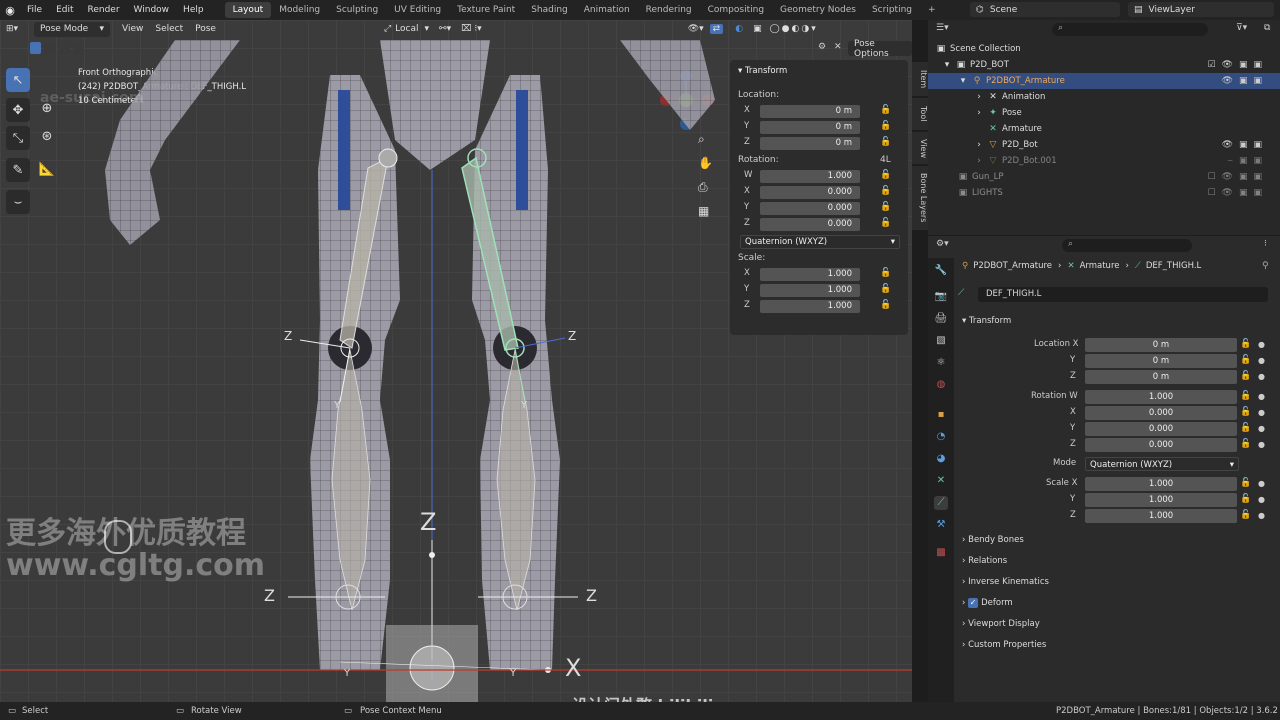 Image resolution: width=1280 pixels, height=720 pixels. Describe the element at coordinates (1005, 582) in the screenshot. I see `section-inverse-kinematics: › Inverse Kinematics` at that location.